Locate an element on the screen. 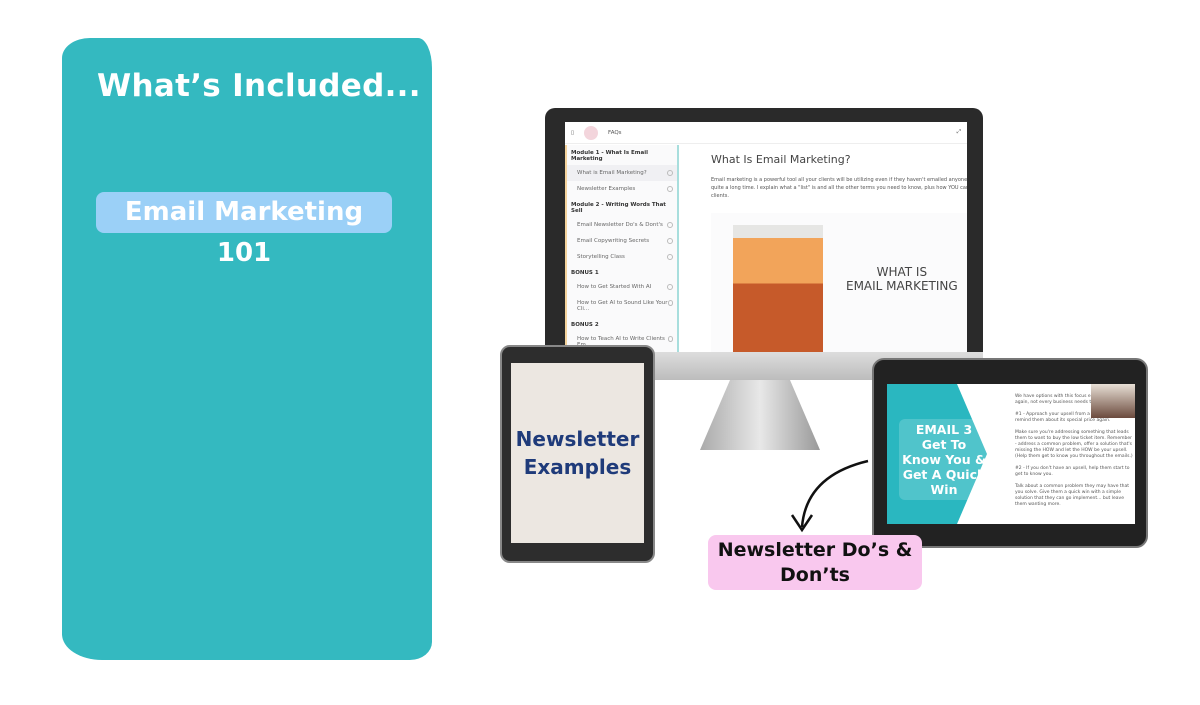 Image resolution: width=1200 pixels, height=705 pixels. callout-line2: Don’ts is located at coordinates (815, 575).